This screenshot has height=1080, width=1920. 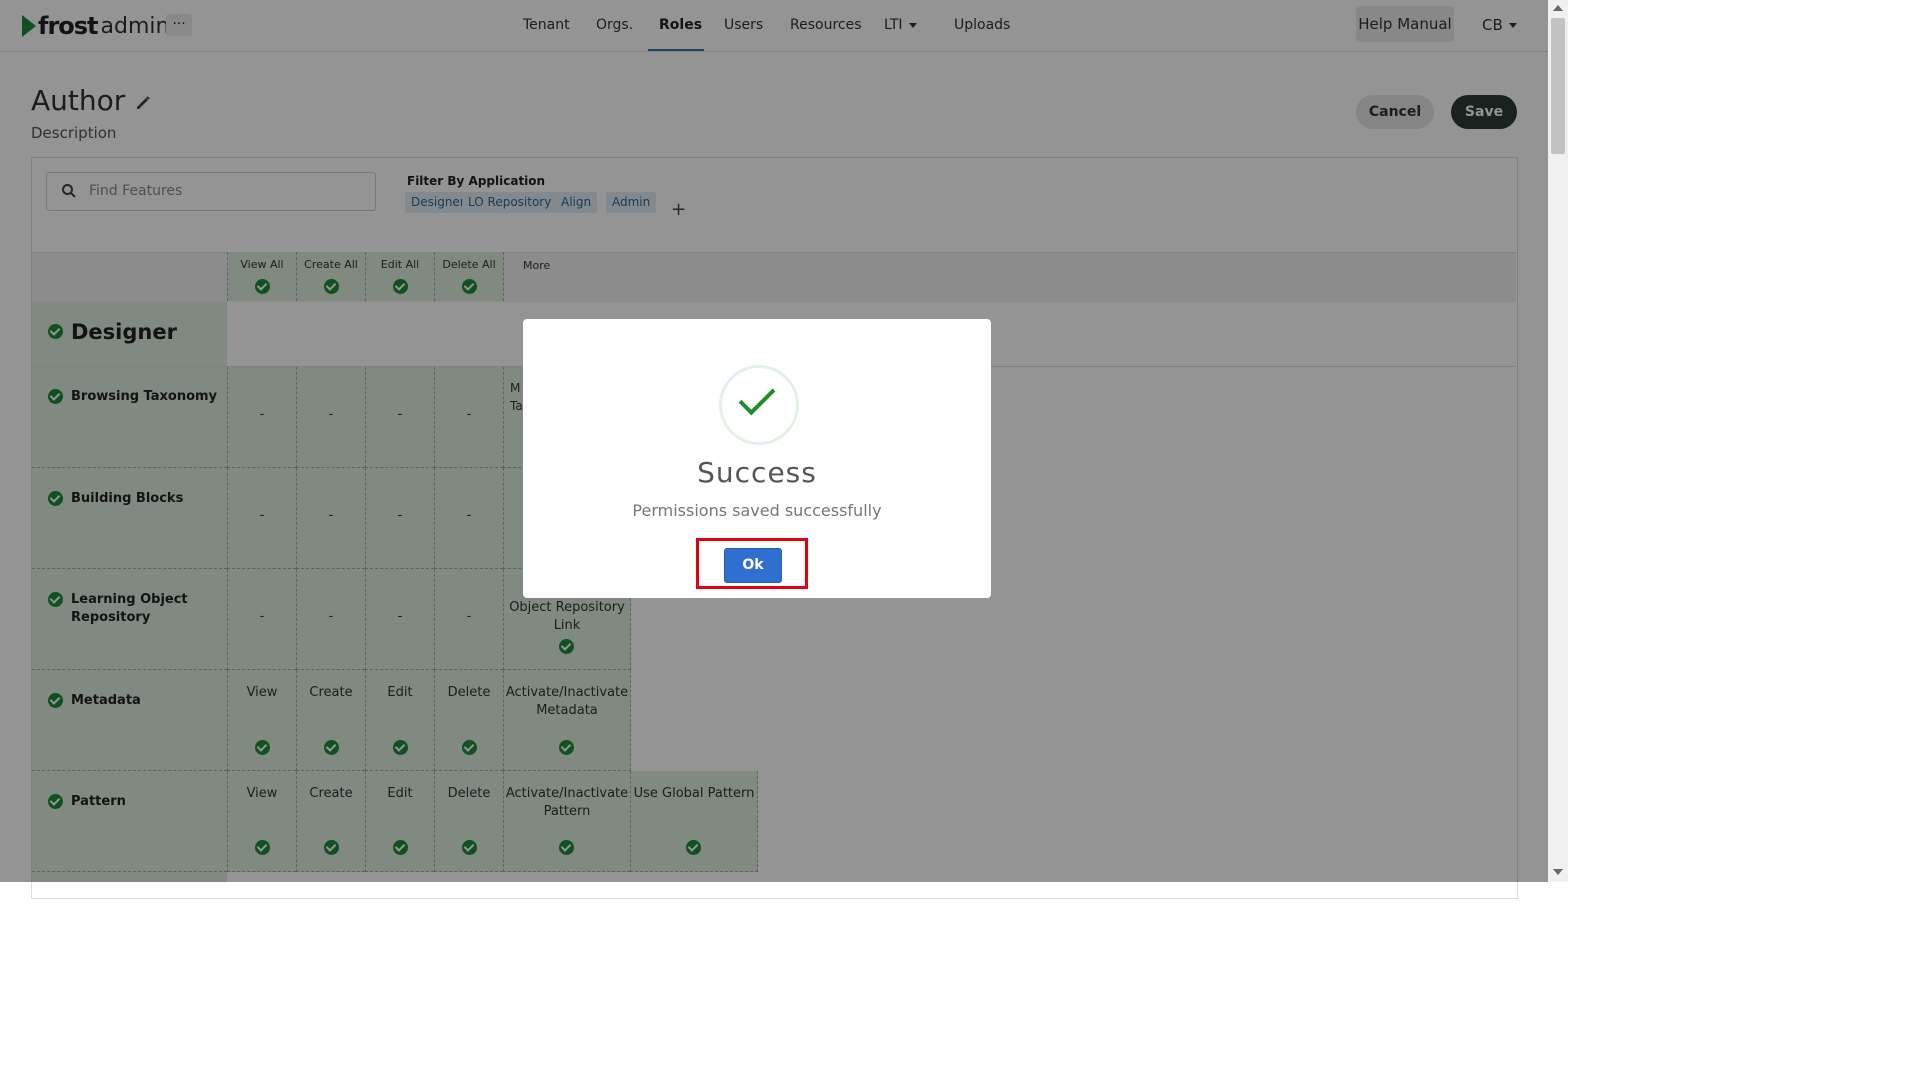 I want to click on dialog-message: Permissions saved successfully, so click(x=757, y=510).